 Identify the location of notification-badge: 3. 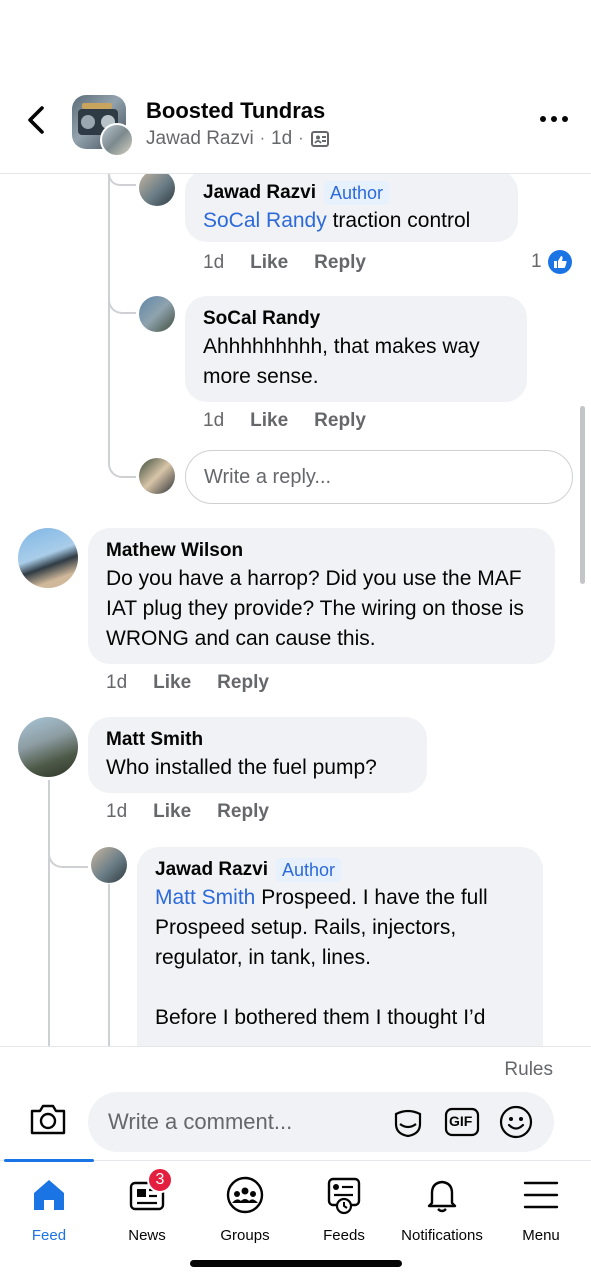
(160, 1180).